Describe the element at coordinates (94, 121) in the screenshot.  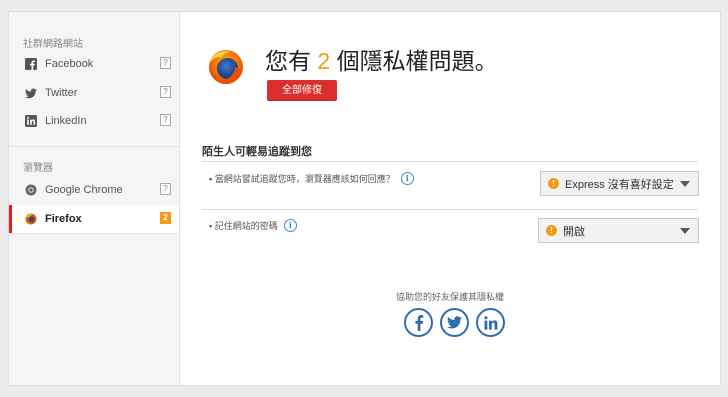
I see `sidebar-item-linkedin: LinkedIn ?` at that location.